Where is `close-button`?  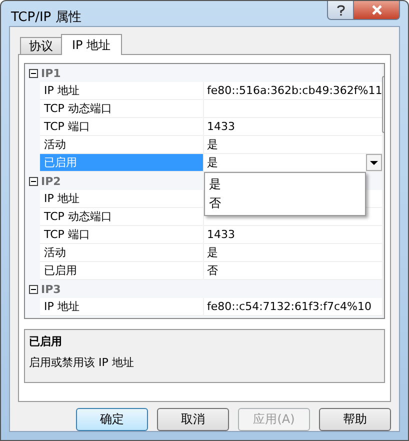 close-button is located at coordinates (377, 10).